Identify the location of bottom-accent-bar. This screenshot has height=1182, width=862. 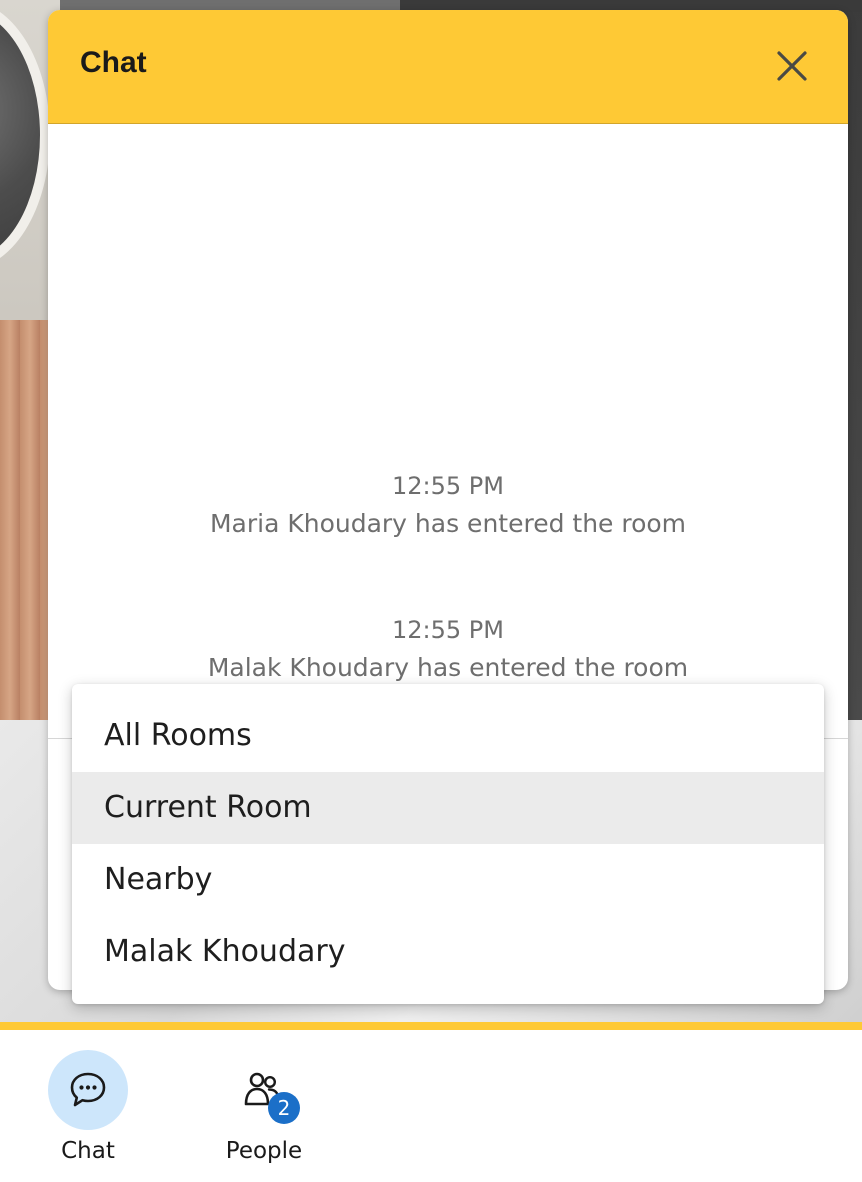
(431, 1026).